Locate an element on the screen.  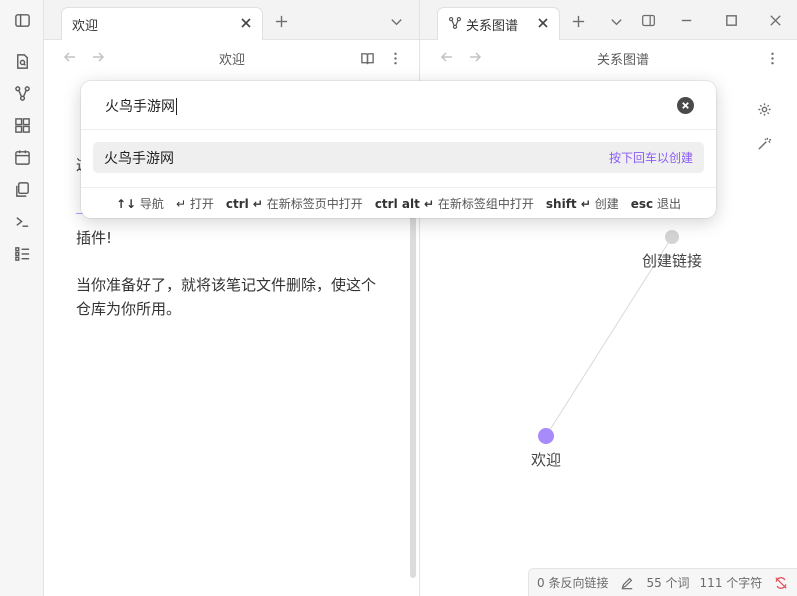
instruction-item: ctrl alt ↵ 在新标签组中打开 is located at coordinates (454, 203).